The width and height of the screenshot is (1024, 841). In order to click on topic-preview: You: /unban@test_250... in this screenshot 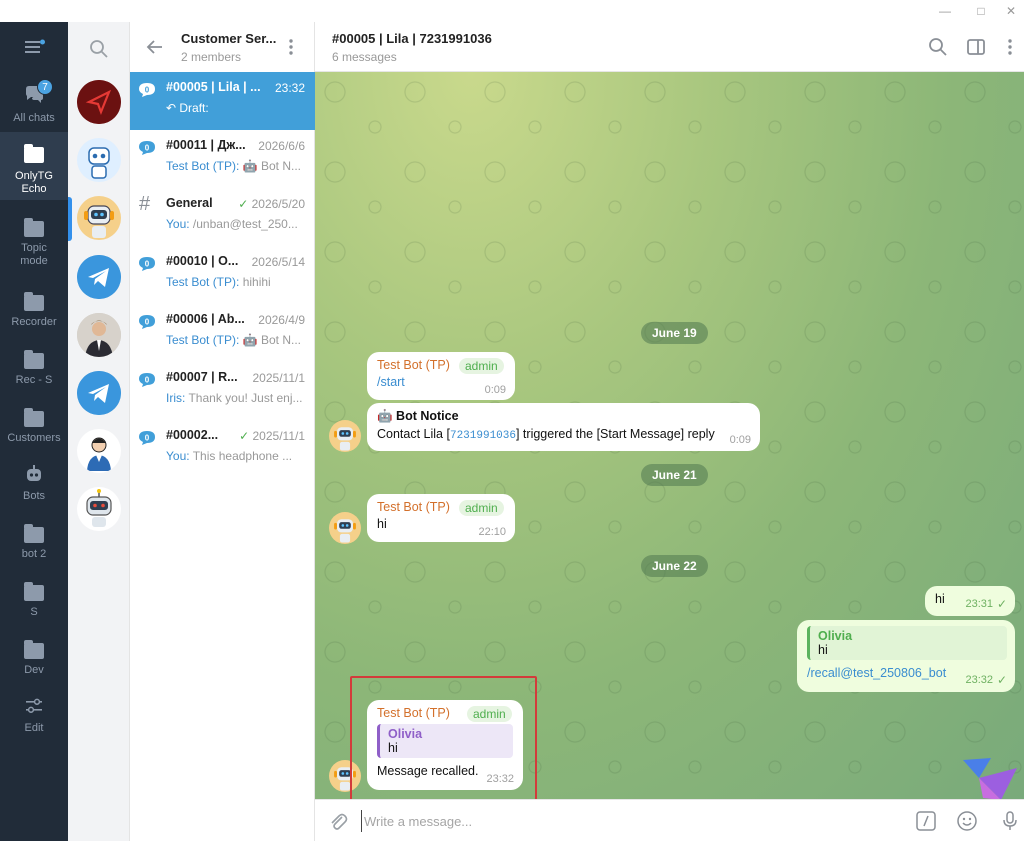, I will do `click(232, 224)`.